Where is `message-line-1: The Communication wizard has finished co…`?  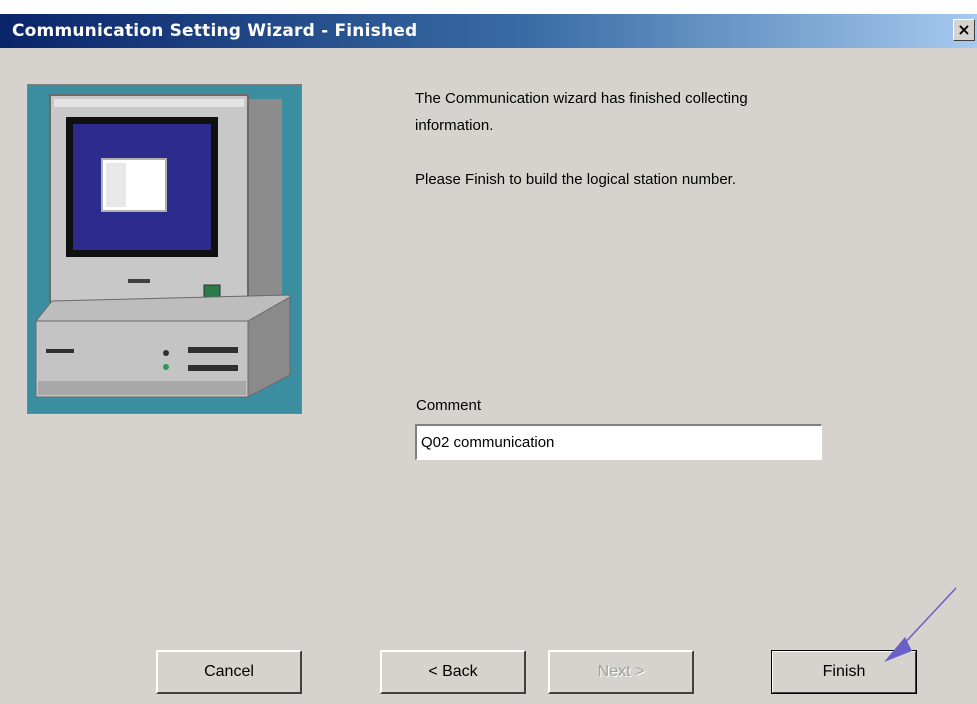 message-line-1: The Communication wizard has finished co… is located at coordinates (581, 98).